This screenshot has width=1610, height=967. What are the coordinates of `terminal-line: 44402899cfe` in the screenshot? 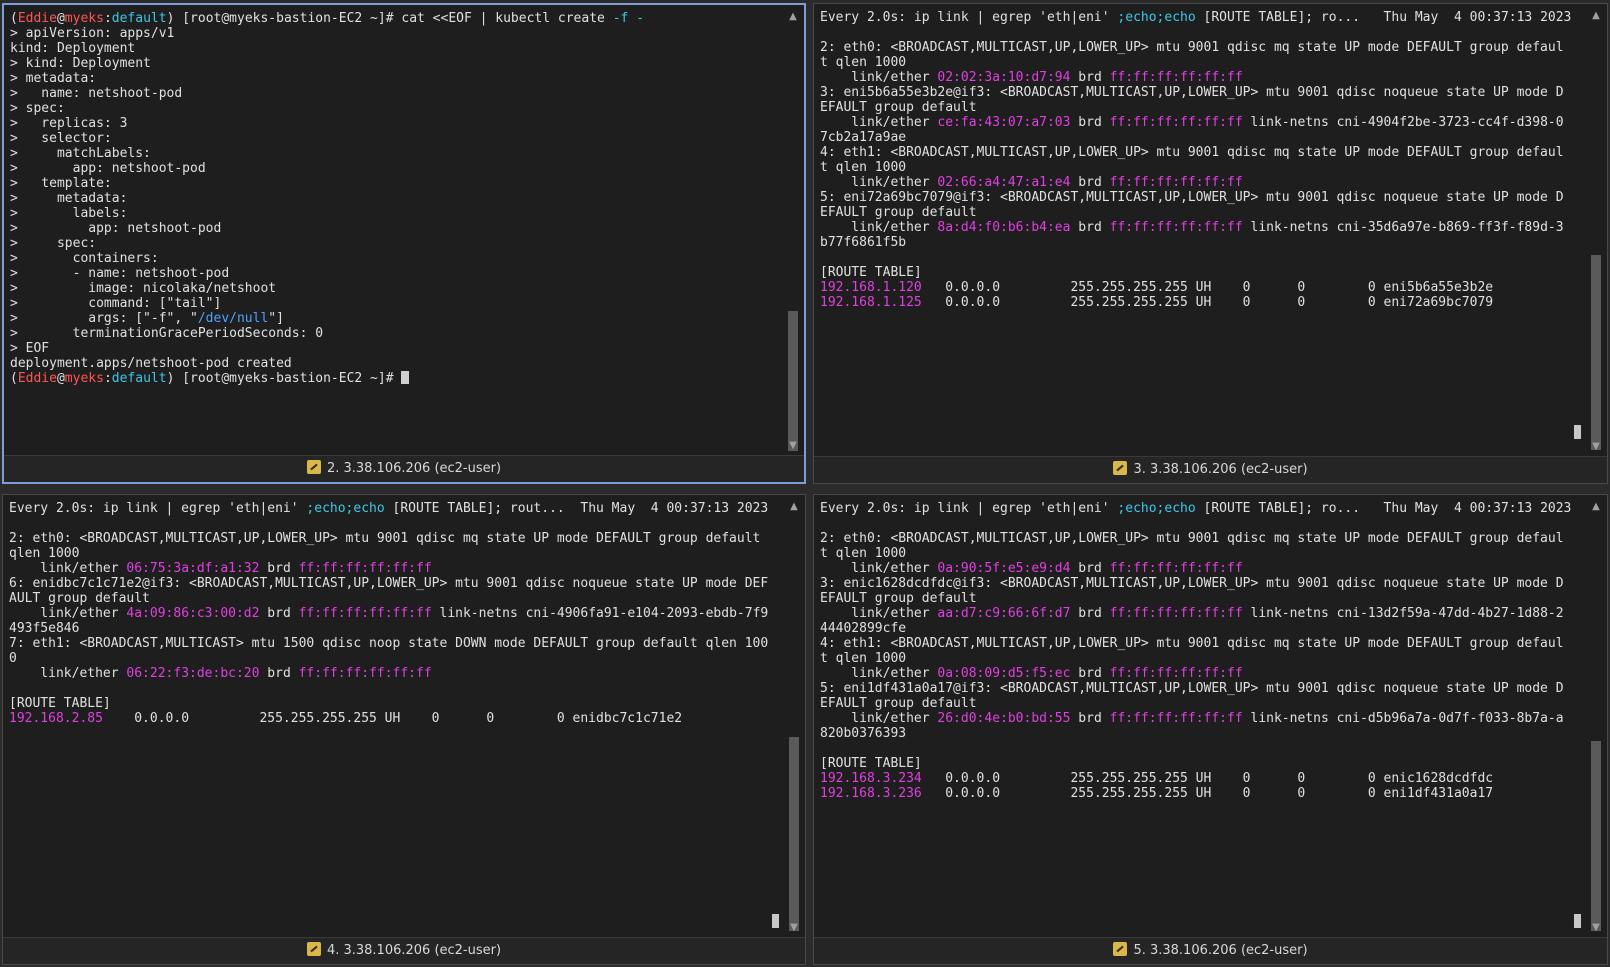 It's located at (1202, 628).